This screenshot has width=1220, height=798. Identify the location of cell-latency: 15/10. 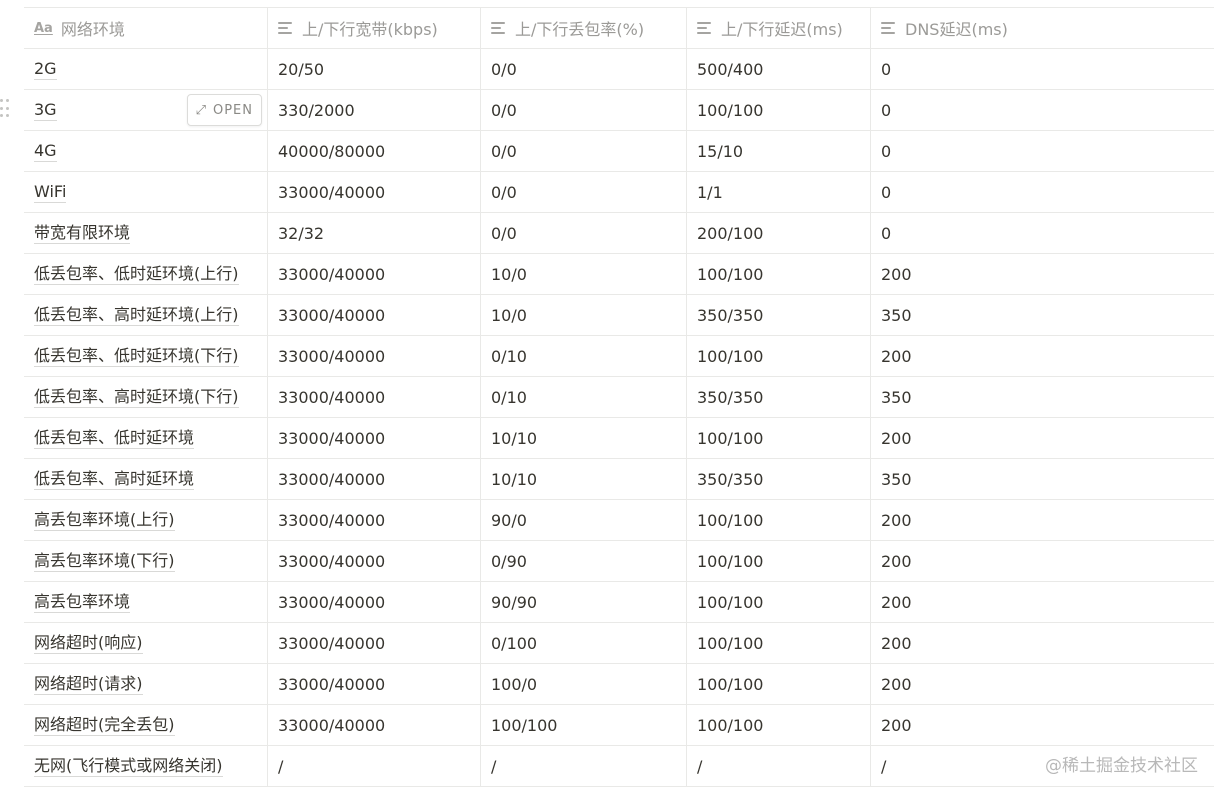
(779, 151).